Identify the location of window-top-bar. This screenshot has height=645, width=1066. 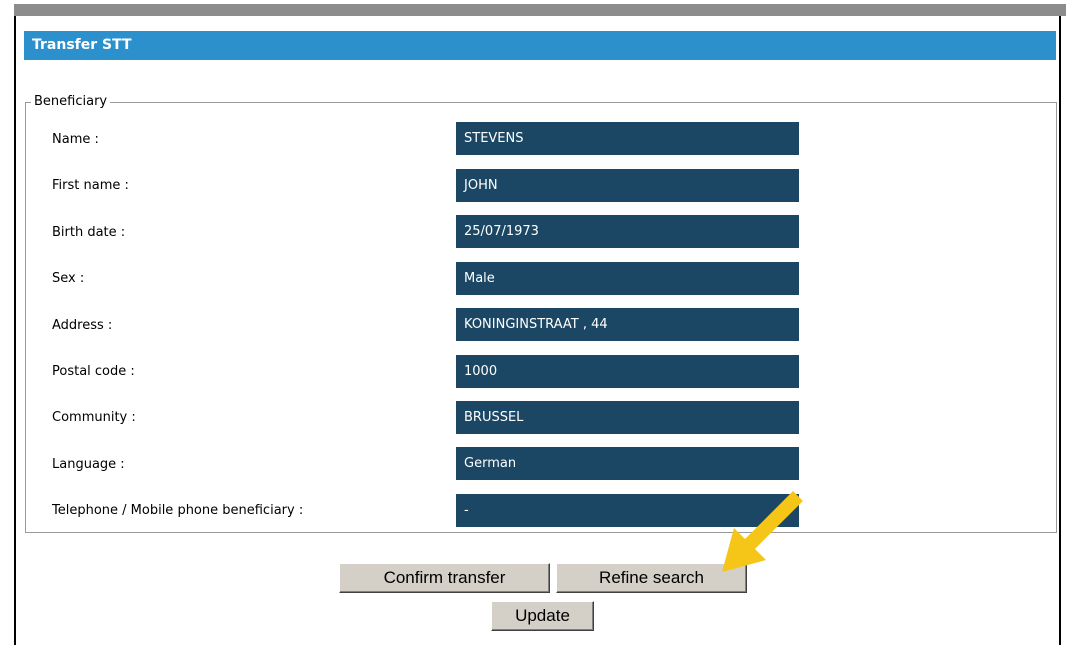
(540, 10).